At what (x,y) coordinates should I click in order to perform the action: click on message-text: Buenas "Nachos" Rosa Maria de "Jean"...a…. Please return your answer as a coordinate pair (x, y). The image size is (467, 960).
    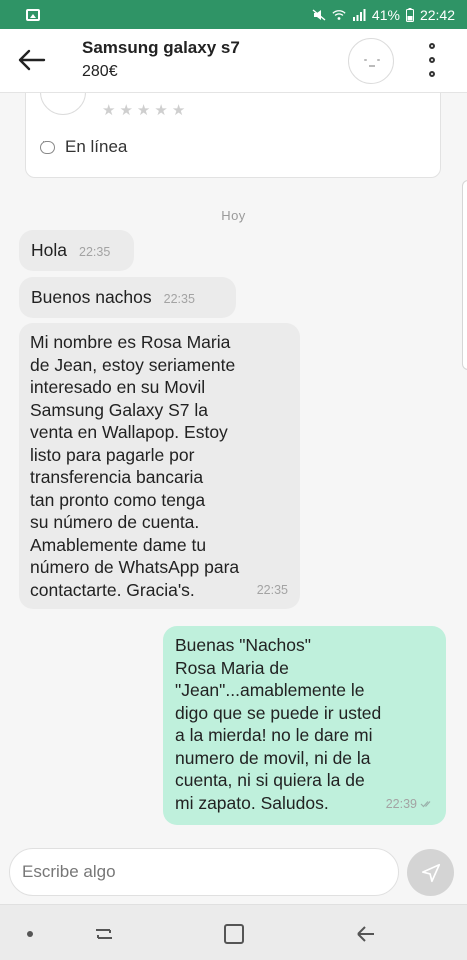
    Looking at the image, I should click on (278, 724).